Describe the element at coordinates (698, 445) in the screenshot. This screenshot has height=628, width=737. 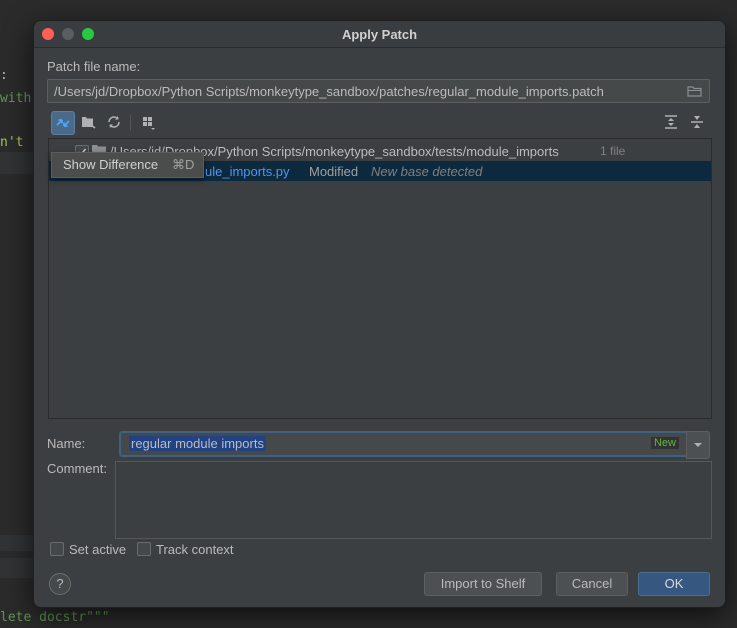
I see `name-dropdown-button` at that location.